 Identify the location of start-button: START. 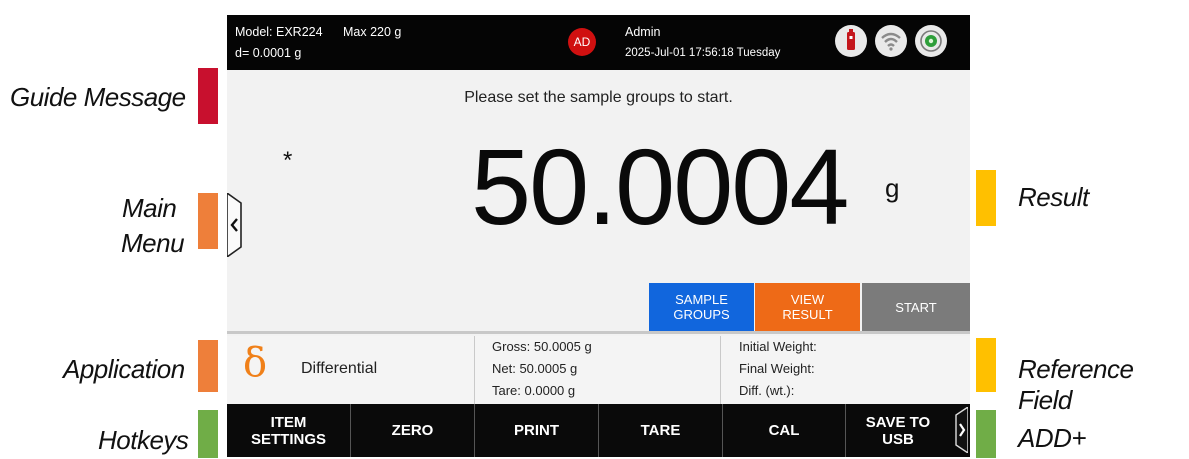
(916, 307).